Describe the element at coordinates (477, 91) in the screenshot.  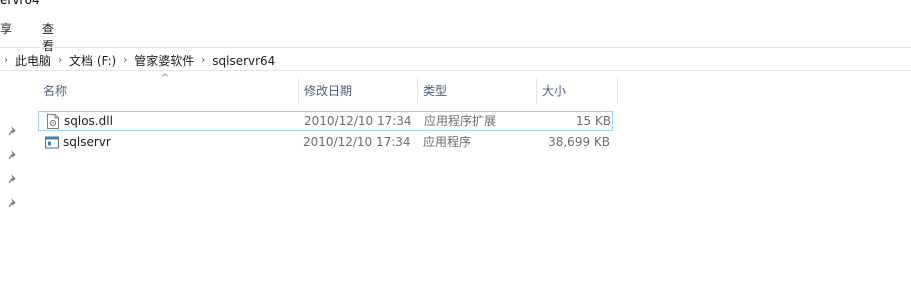
I see `column-header-type: 类型` at that location.